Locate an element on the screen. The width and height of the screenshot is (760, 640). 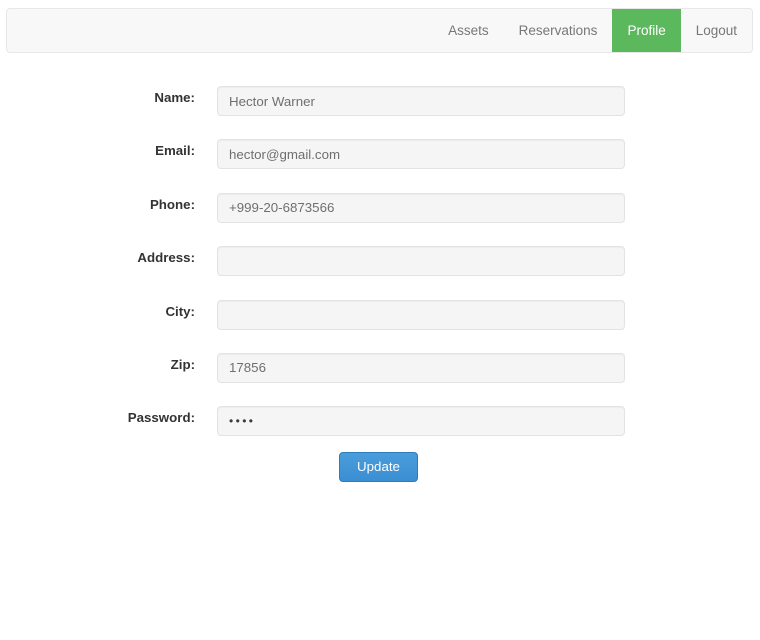
form-row-zip: Zip: is located at coordinates (380, 363).